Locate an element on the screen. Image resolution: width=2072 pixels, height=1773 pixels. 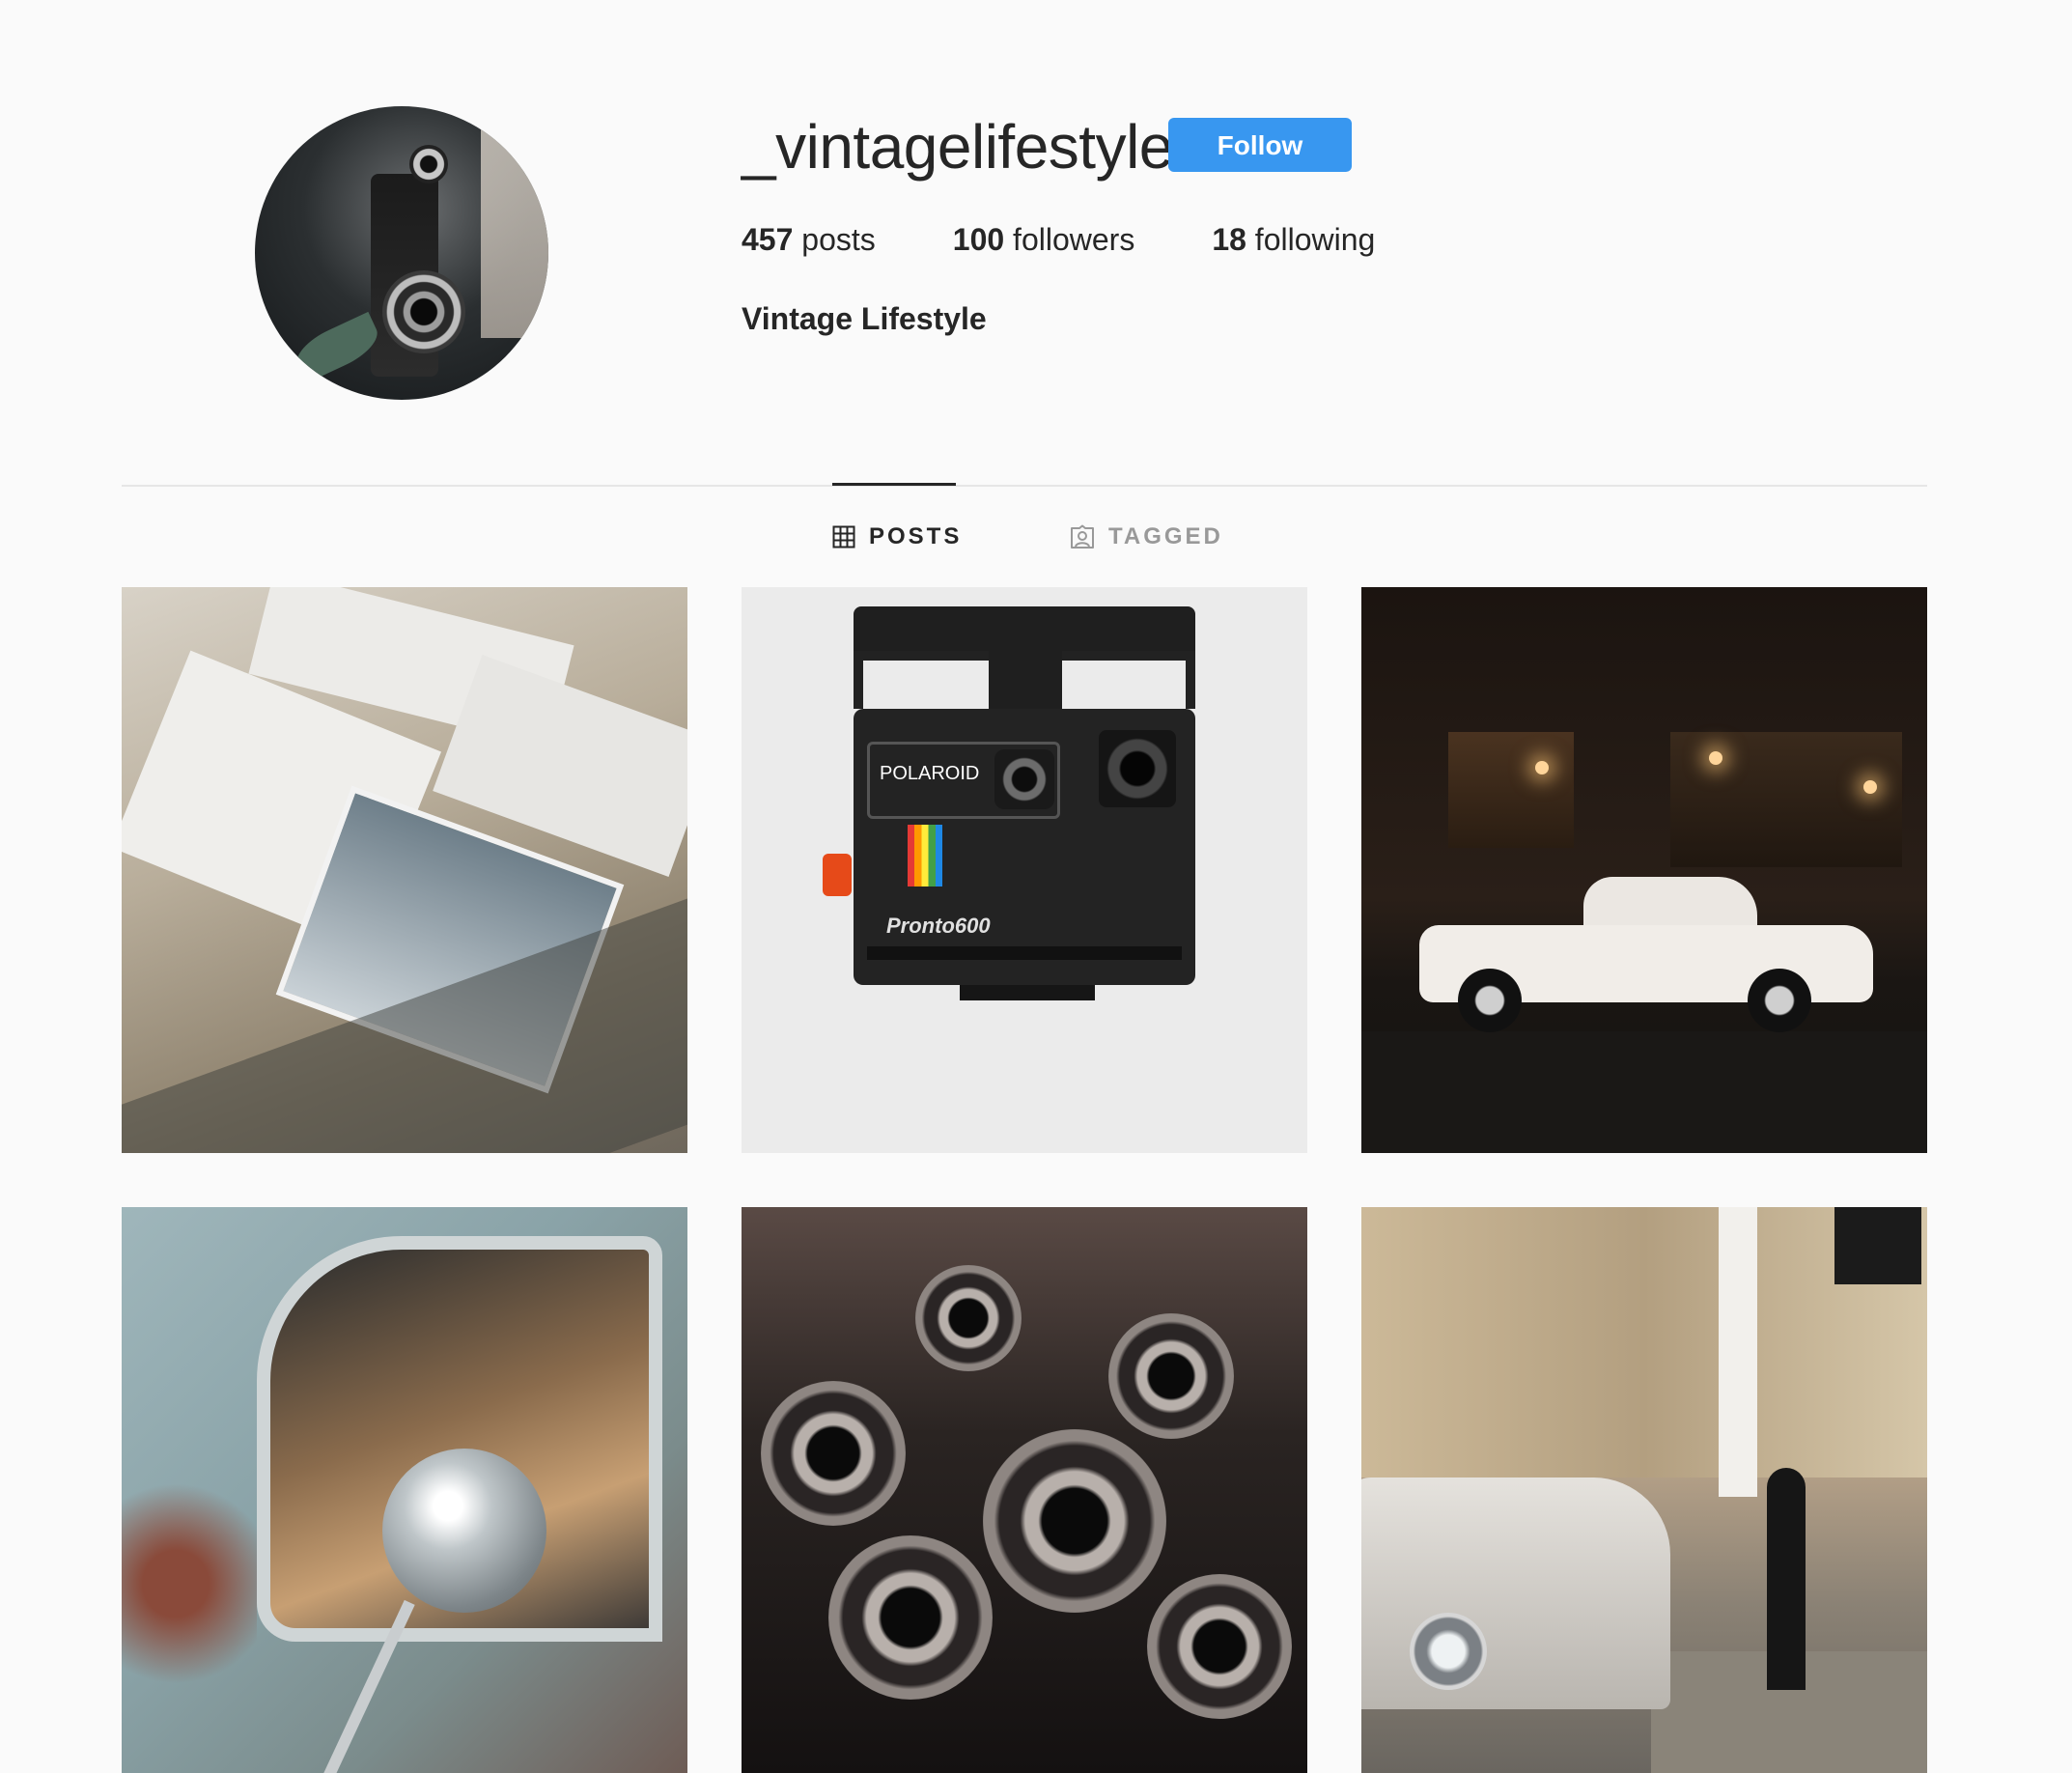
posts-count: 457 is located at coordinates (768, 239).